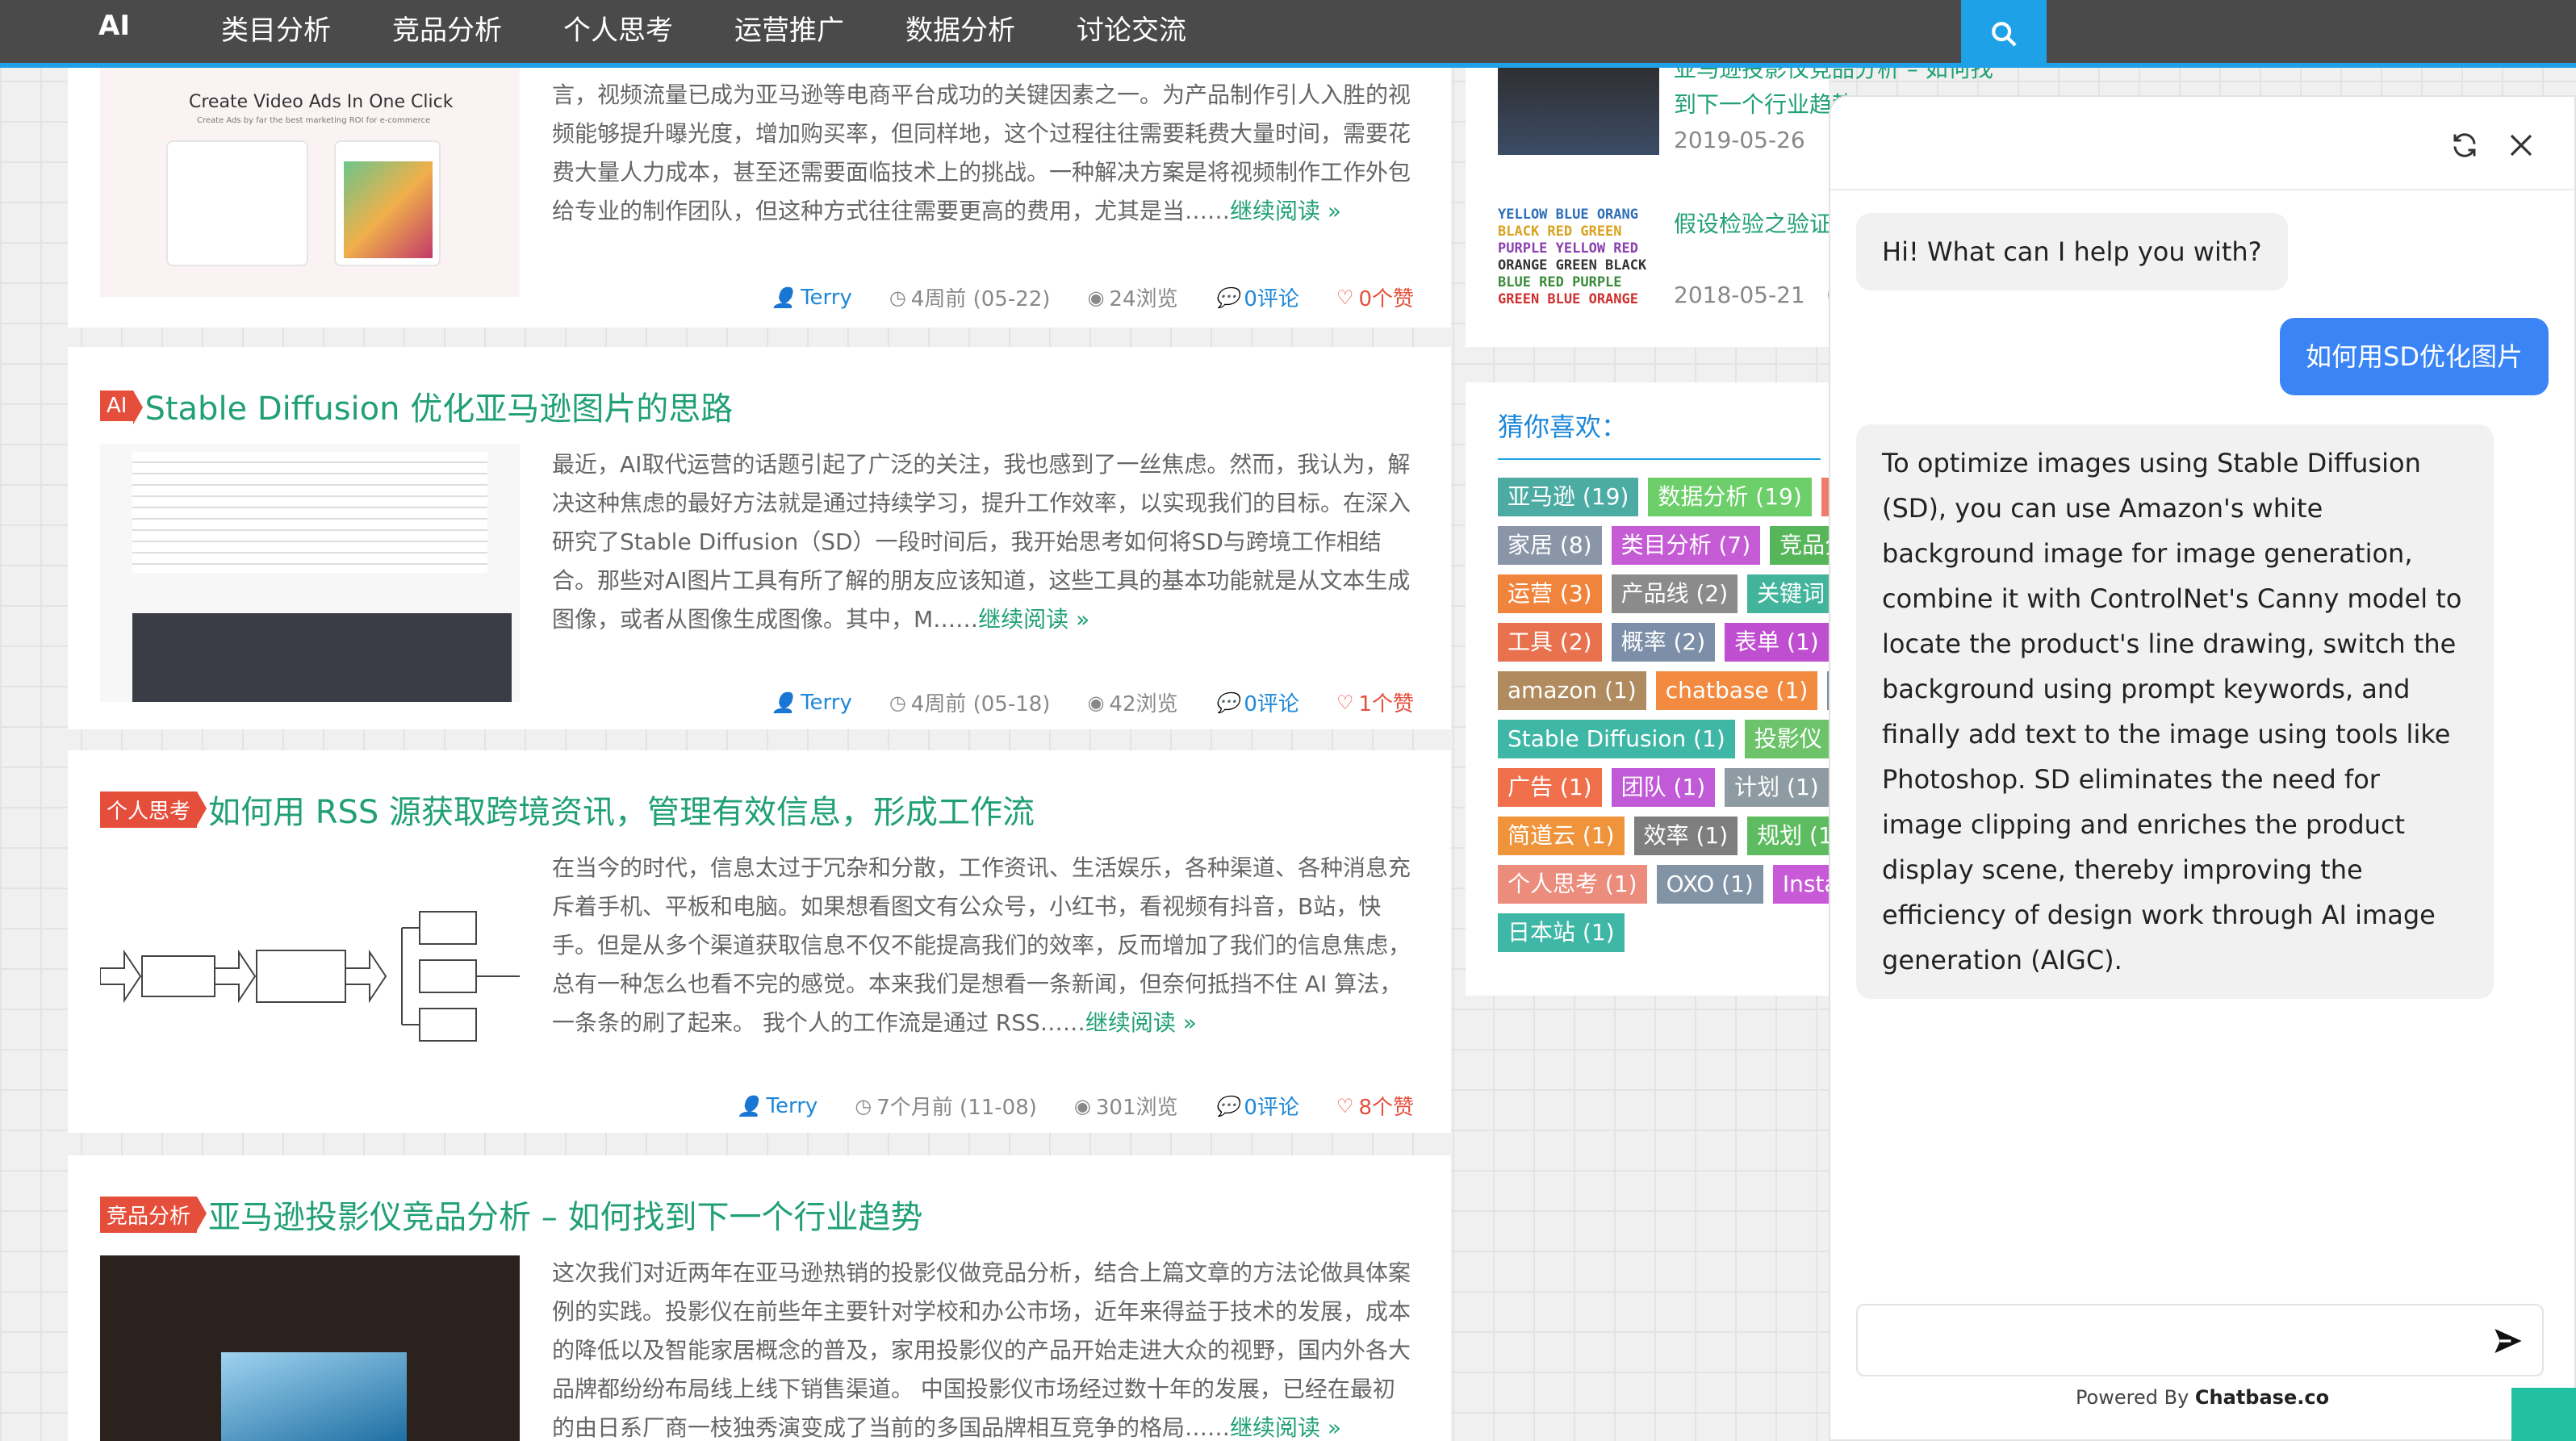 The width and height of the screenshot is (2576, 1441). What do you see at coordinates (1663, 643) in the screenshot?
I see `tag-chip: 概率 (2)` at bounding box center [1663, 643].